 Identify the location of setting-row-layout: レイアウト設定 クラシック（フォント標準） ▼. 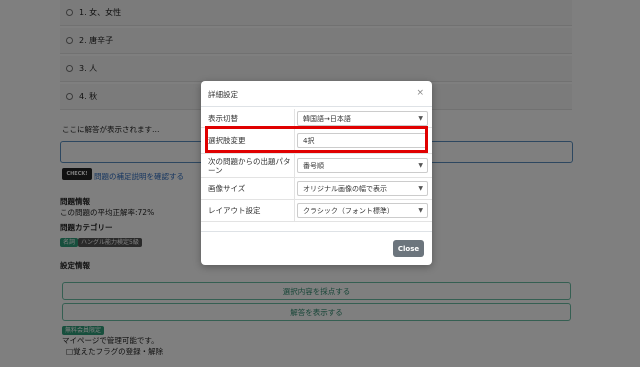
(316, 211).